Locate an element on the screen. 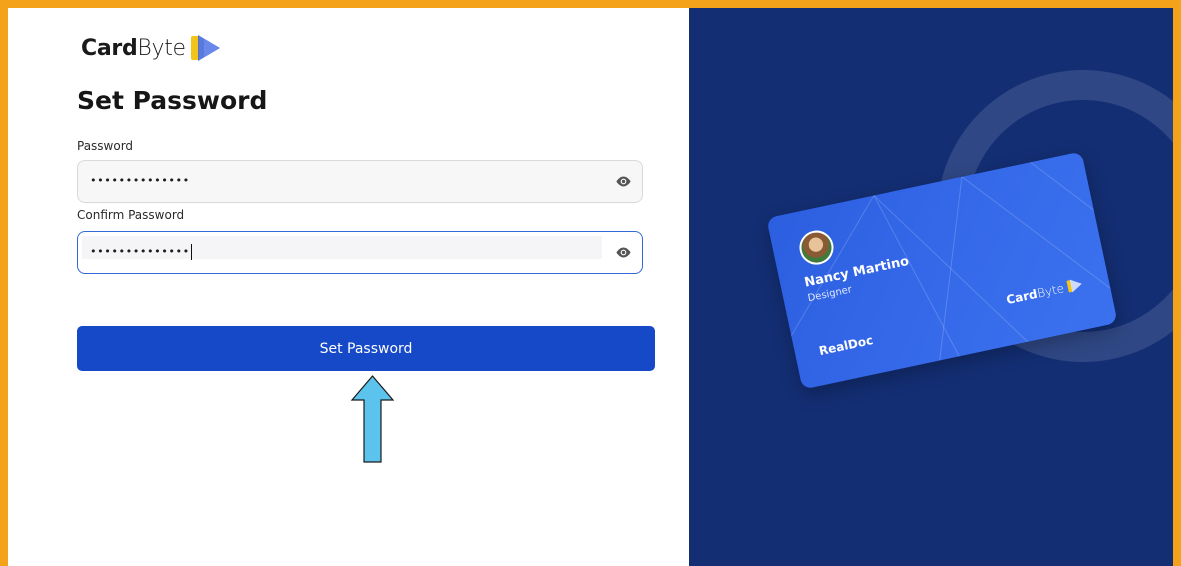  brand-wordmark: CardByte is located at coordinates (133, 48).